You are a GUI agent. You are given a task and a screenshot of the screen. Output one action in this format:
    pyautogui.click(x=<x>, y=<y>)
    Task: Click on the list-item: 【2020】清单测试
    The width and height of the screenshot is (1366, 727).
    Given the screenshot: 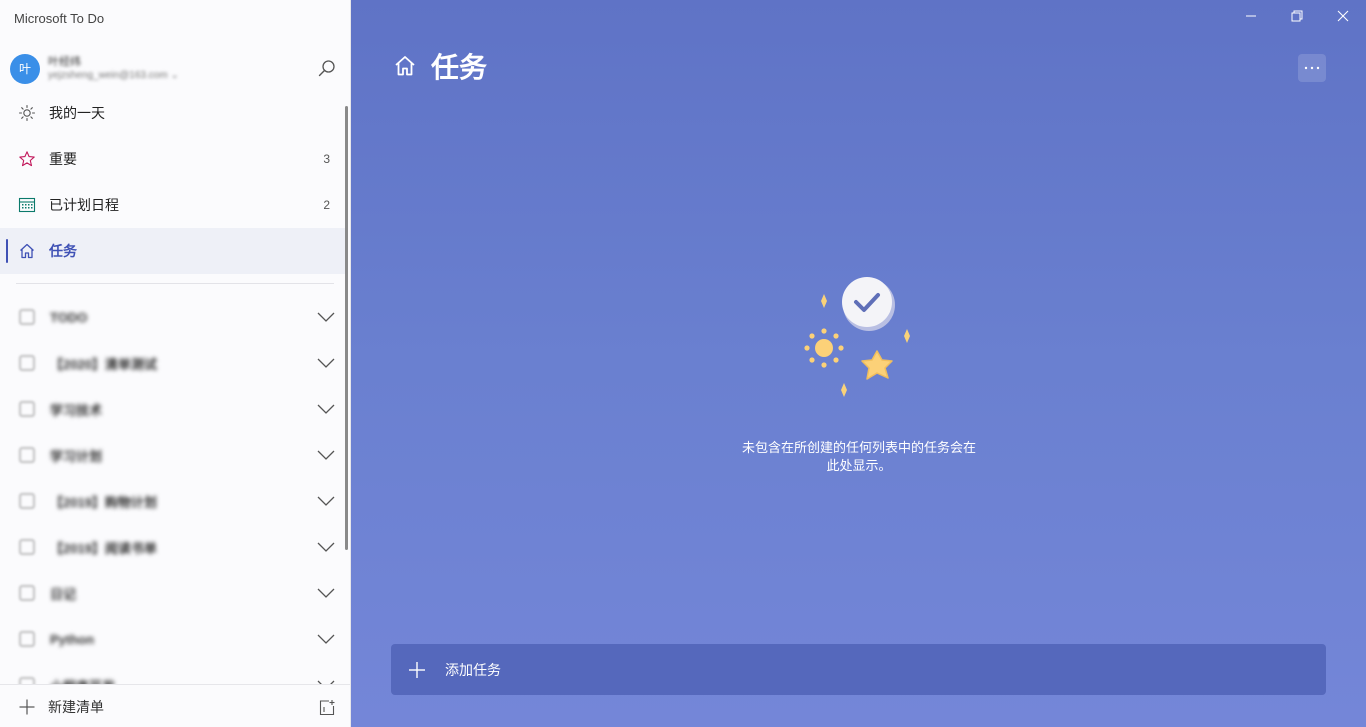 What is the action you would take?
    pyautogui.click(x=174, y=363)
    